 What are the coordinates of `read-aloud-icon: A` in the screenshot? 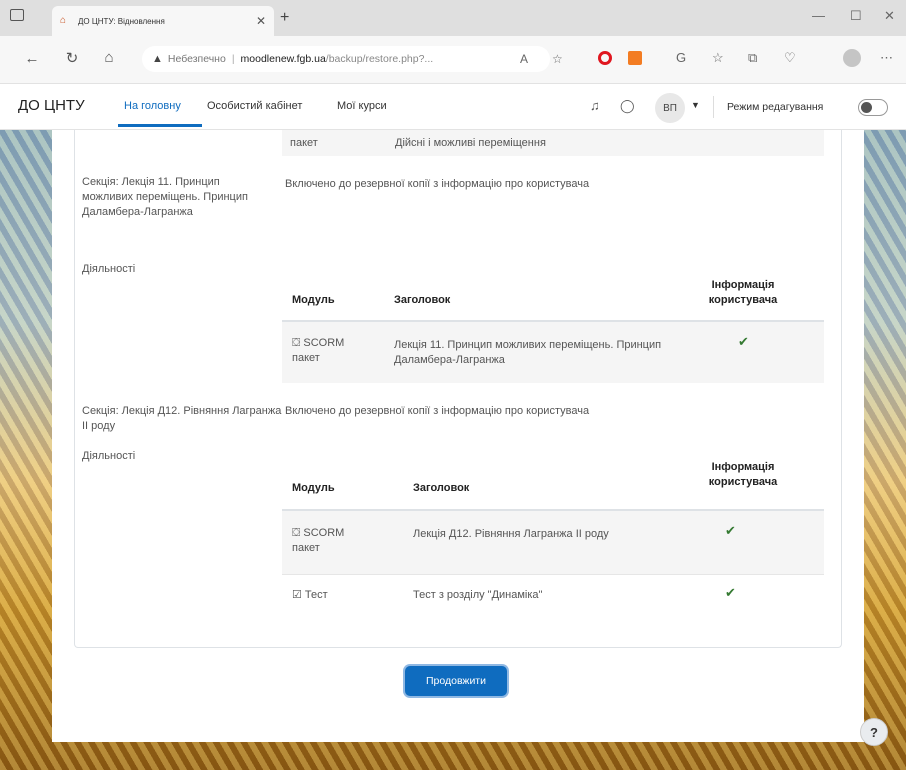 It's located at (524, 59).